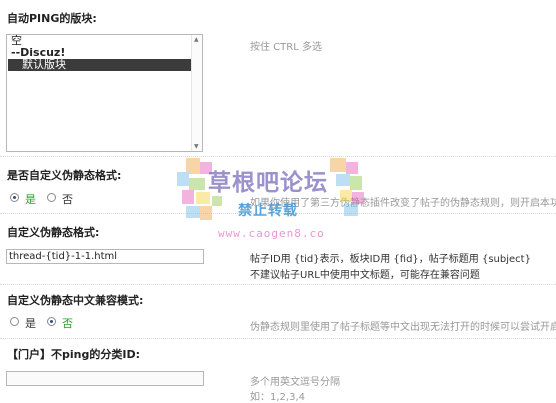  What do you see at coordinates (14, 321) in the screenshot?
I see `cn-compat-yes-radio` at bounding box center [14, 321].